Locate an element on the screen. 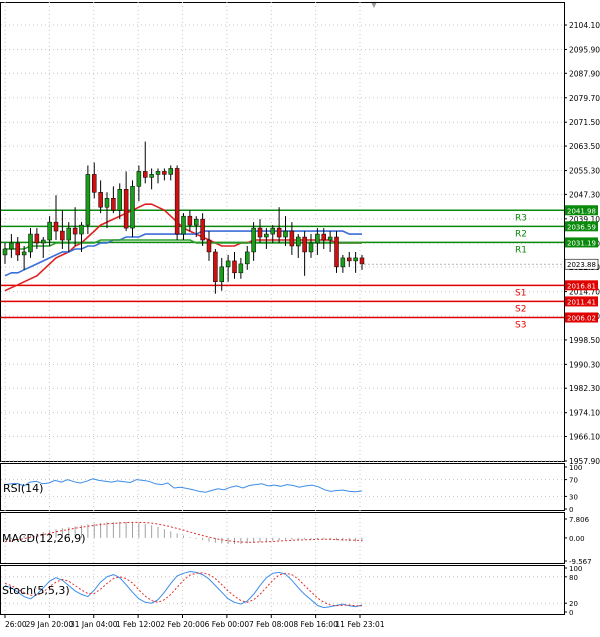 The width and height of the screenshot is (600, 637). shift-marker-icon: ▼ is located at coordinates (374, 4).